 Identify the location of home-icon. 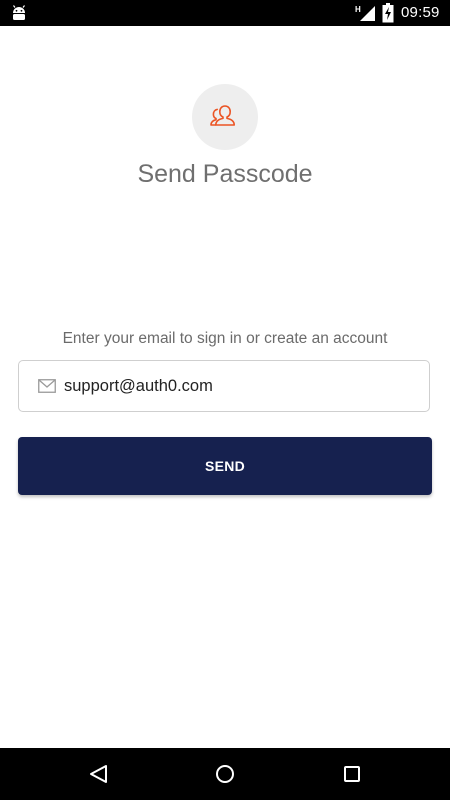
(225, 774).